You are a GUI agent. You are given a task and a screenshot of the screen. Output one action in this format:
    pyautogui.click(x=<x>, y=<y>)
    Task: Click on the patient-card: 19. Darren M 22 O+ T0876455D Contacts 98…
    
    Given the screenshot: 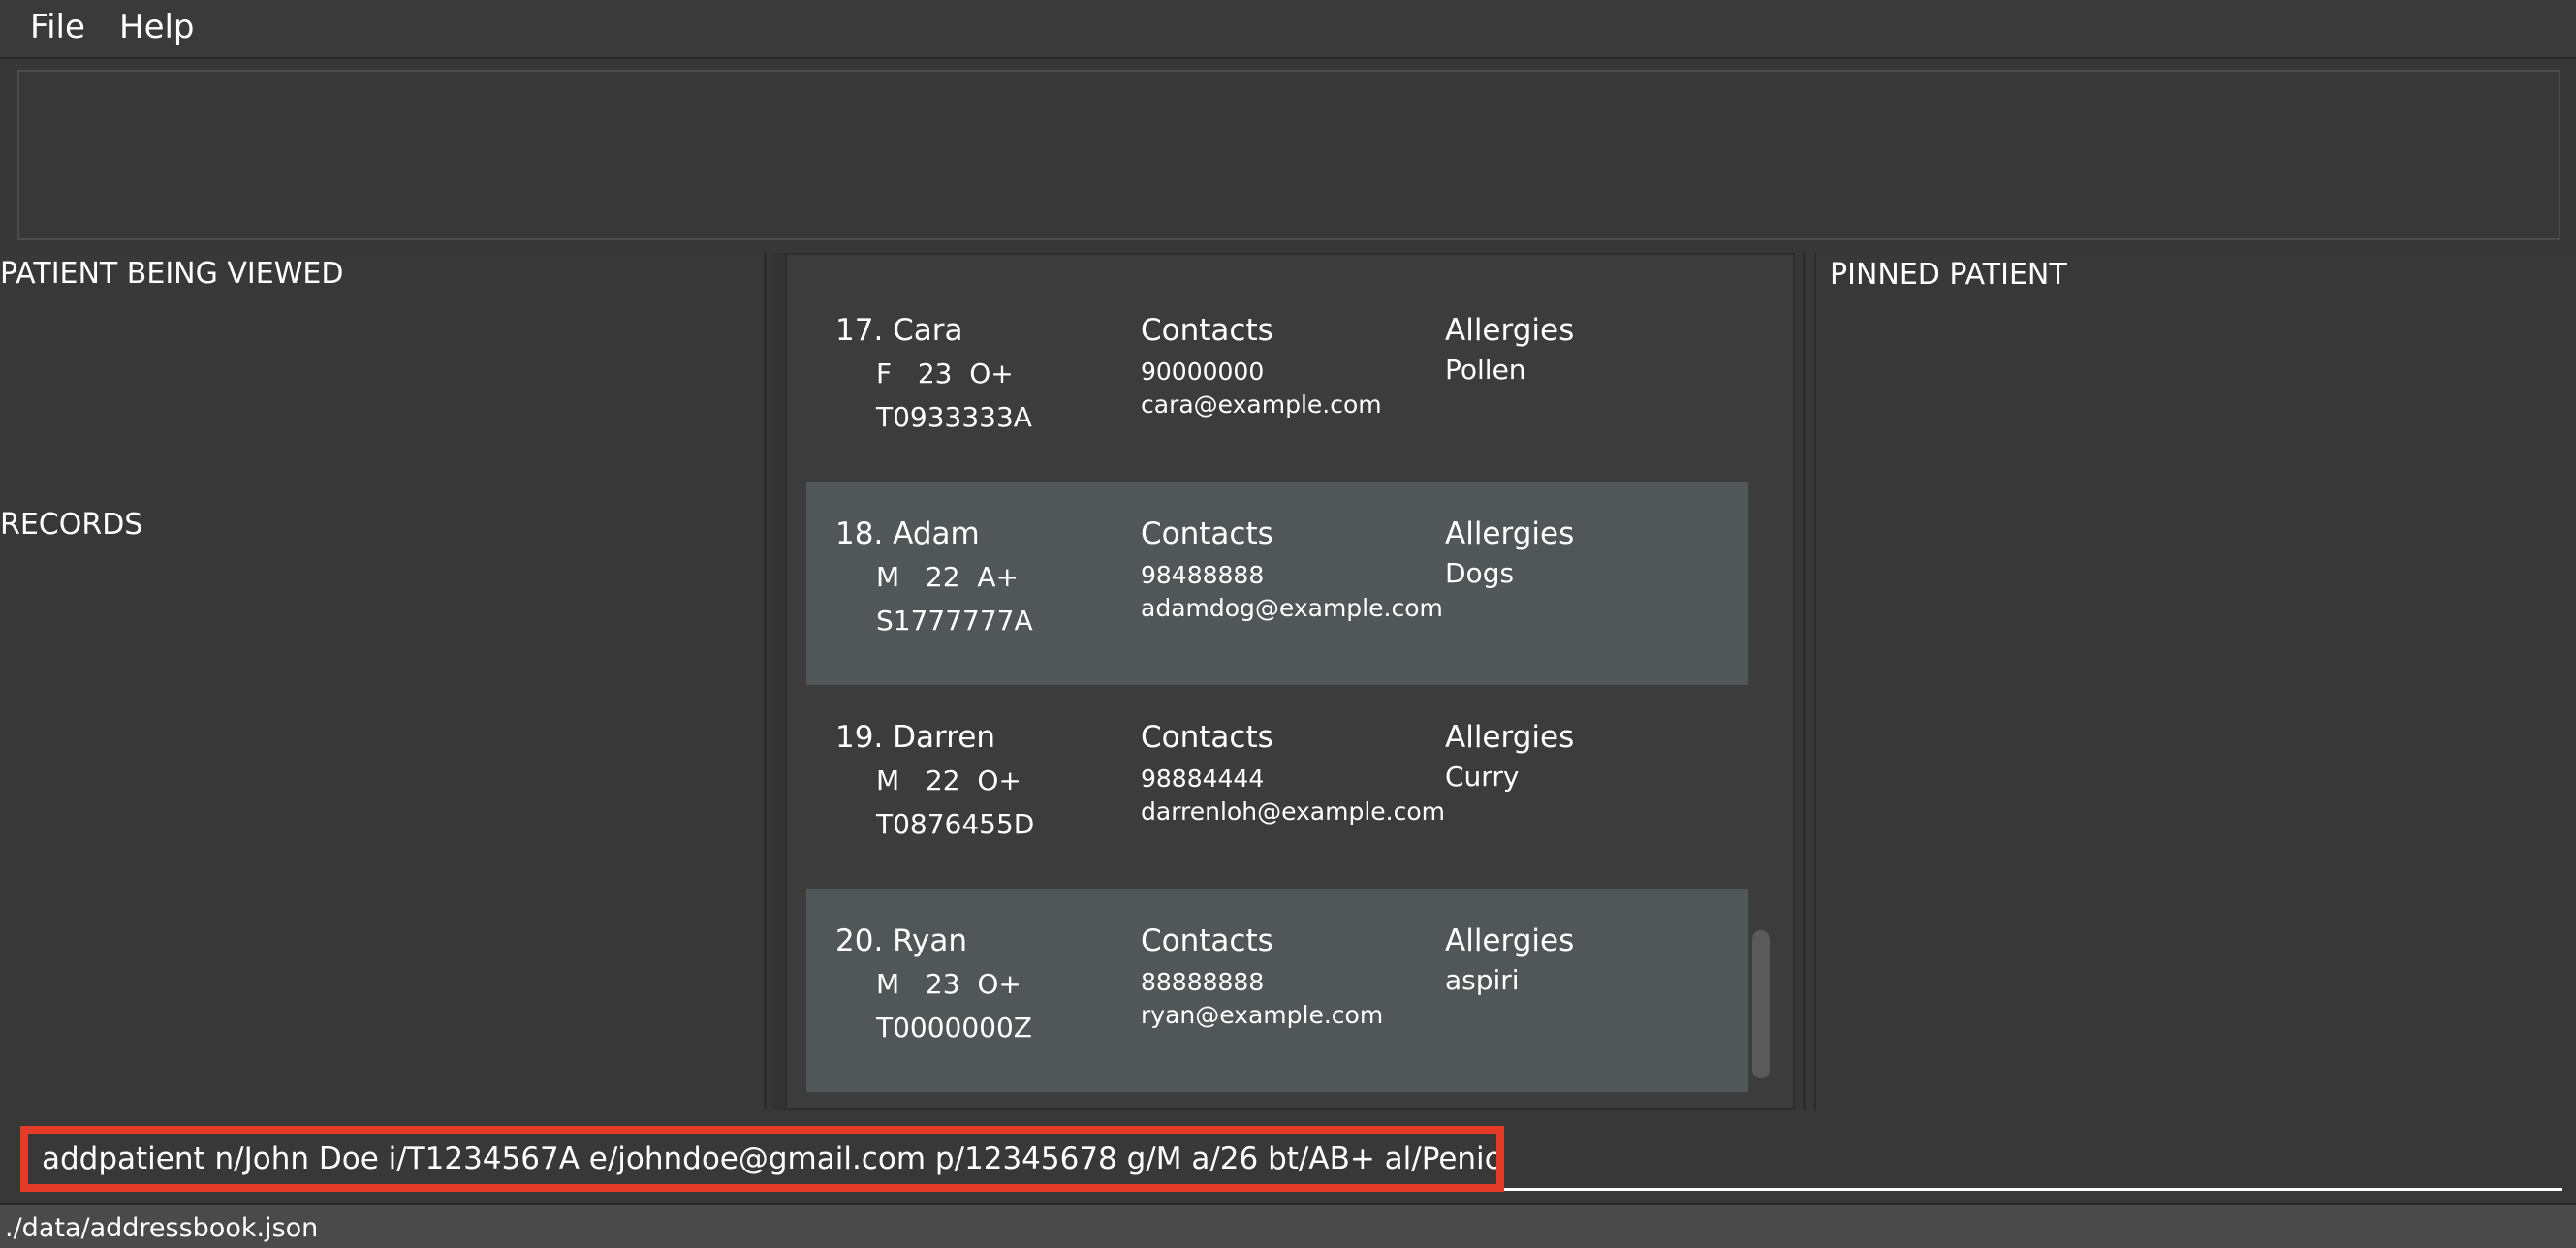 What is the action you would take?
    pyautogui.click(x=1277, y=787)
    